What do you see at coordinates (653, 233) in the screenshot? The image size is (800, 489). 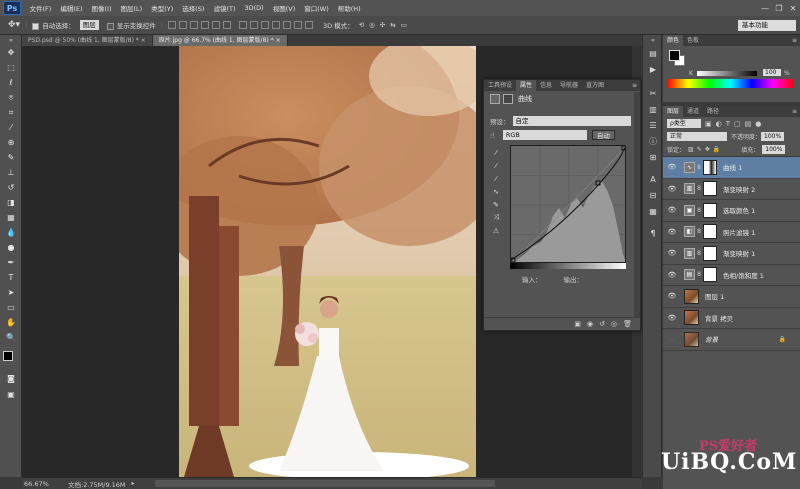 I see `notes-icon: ¶` at bounding box center [653, 233].